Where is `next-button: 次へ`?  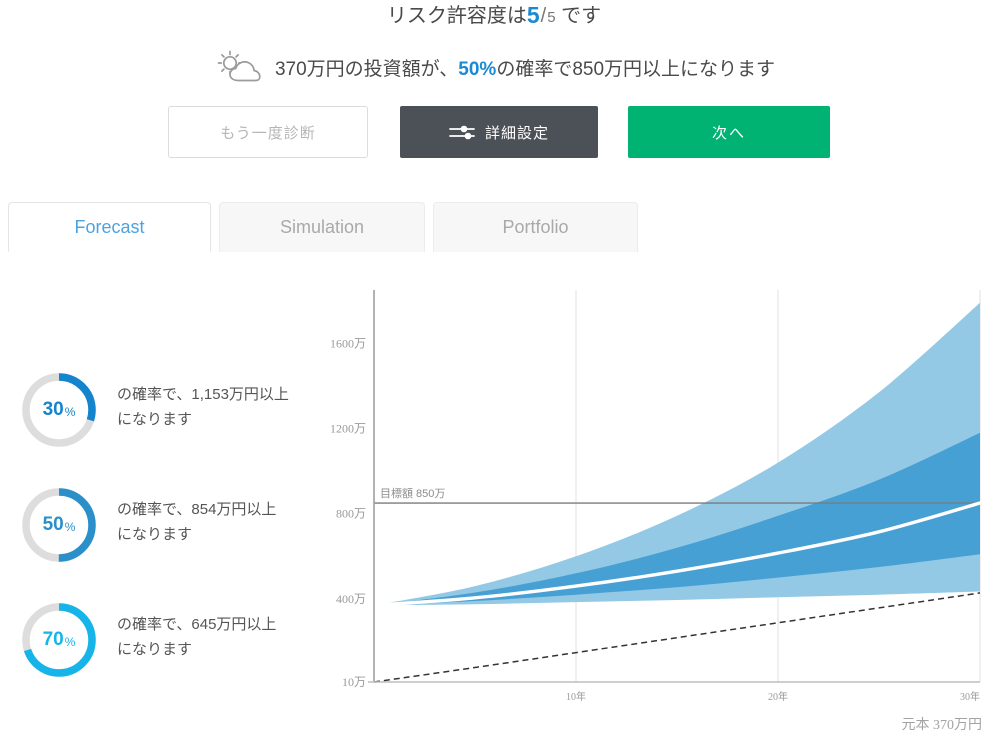 next-button: 次へ is located at coordinates (729, 132).